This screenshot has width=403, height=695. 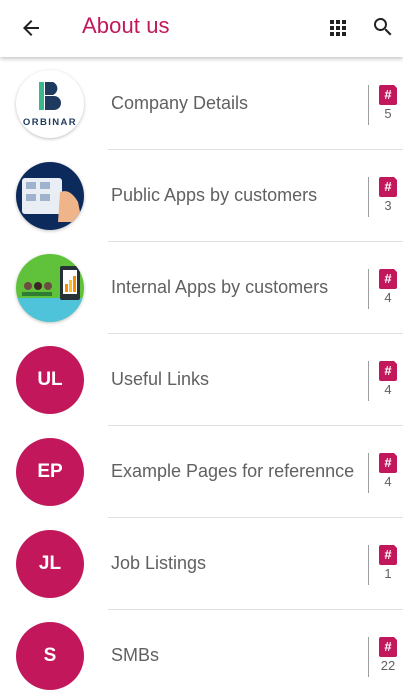 I want to click on count-indicator: # 1, so click(x=385, y=564).